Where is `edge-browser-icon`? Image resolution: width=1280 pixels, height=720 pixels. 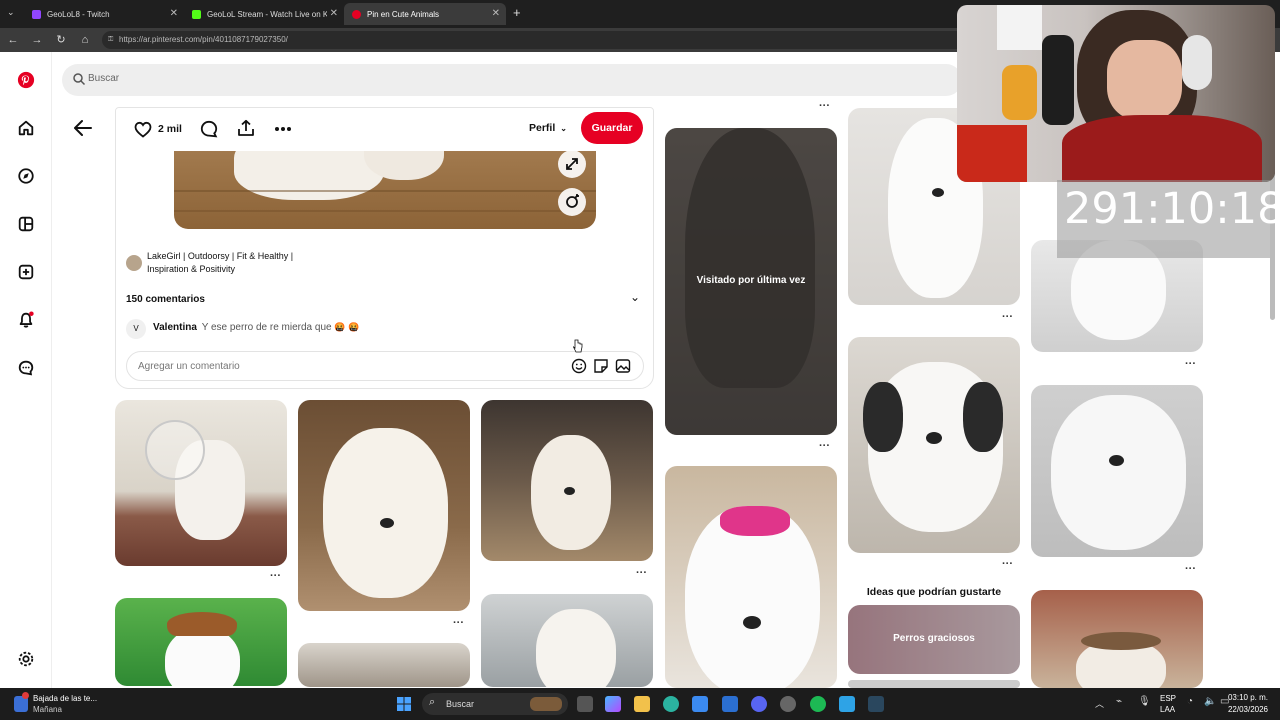 edge-browser-icon is located at coordinates (671, 704).